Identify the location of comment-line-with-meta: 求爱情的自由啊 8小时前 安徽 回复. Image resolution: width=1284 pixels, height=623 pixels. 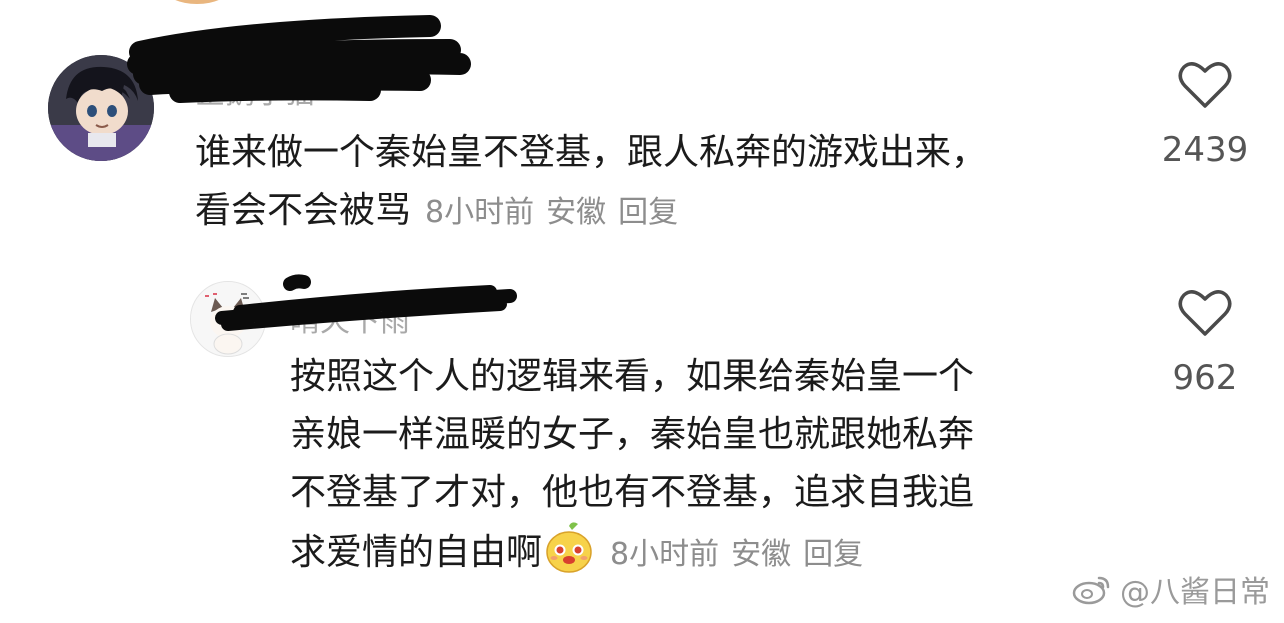
(632, 553).